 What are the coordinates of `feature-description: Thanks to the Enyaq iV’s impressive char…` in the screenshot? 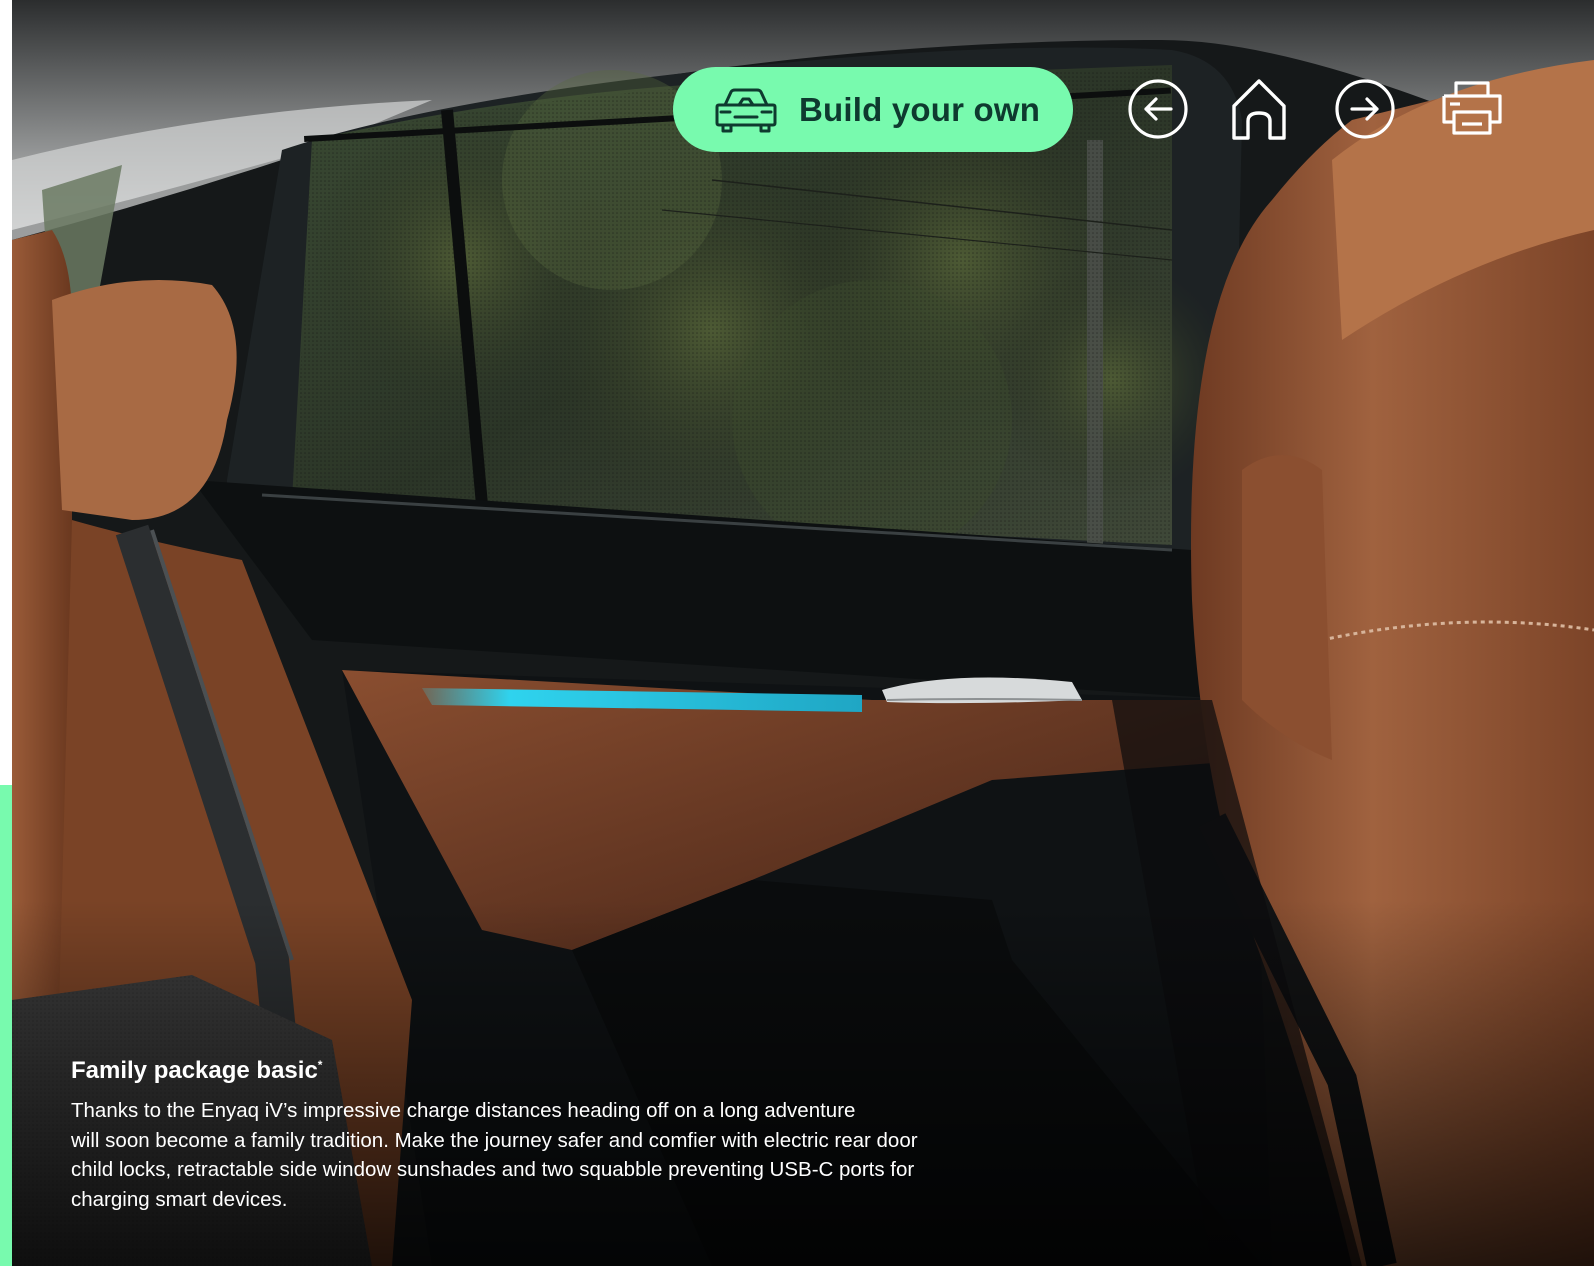 It's located at (494, 1155).